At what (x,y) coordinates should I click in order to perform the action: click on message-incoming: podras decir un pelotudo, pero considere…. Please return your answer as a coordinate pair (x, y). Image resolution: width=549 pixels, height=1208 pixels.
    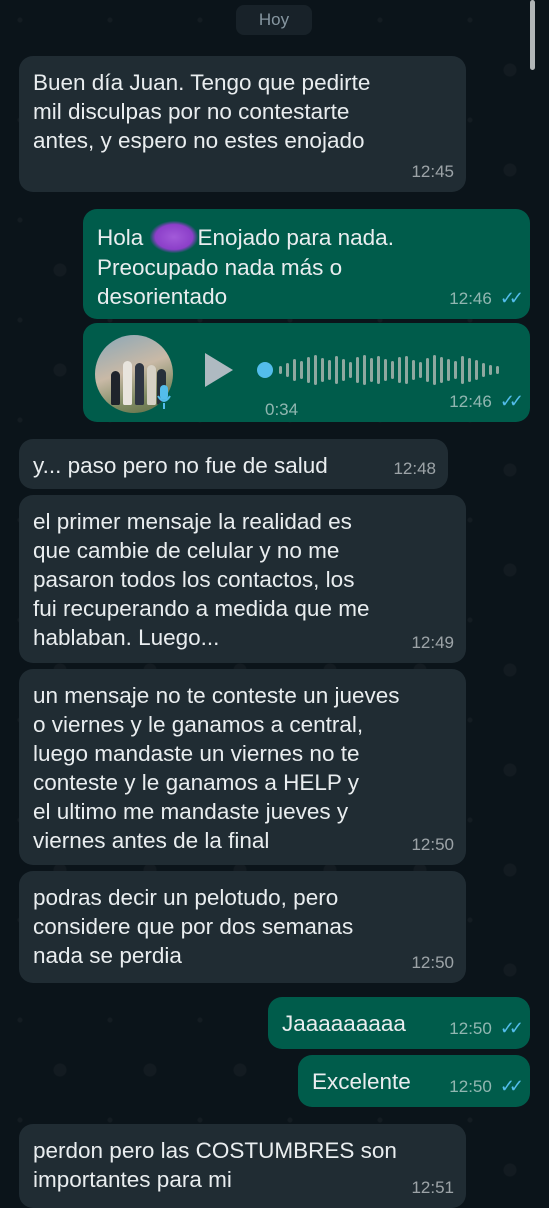
    Looking at the image, I should click on (242, 927).